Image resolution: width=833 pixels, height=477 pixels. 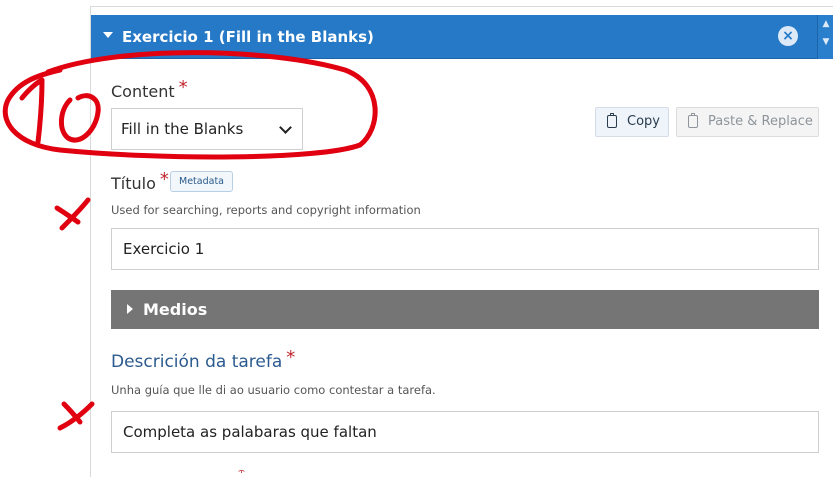 I want to click on clipboard-x-icon, so click(x=693, y=120).